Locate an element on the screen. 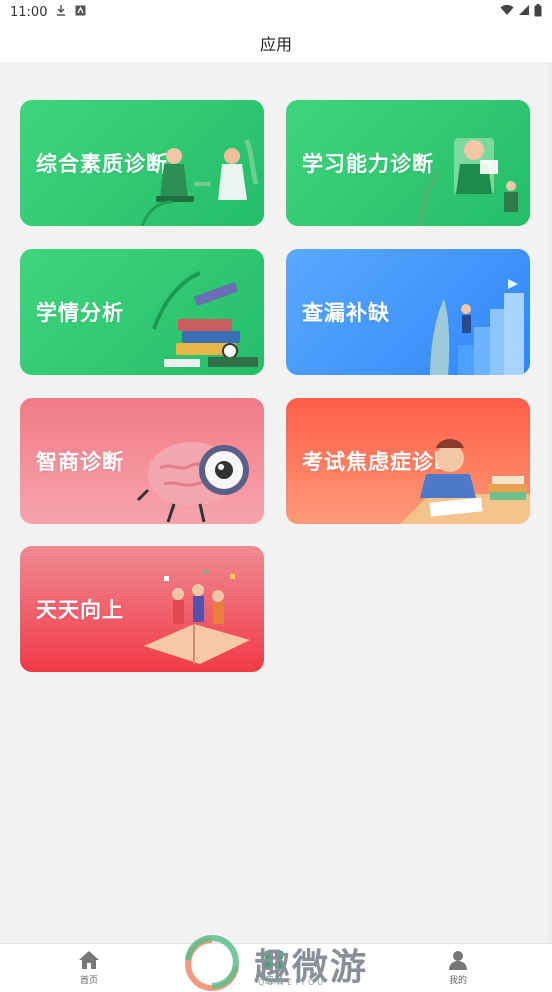 The image size is (552, 992). app-header: 应用 is located at coordinates (276, 43).